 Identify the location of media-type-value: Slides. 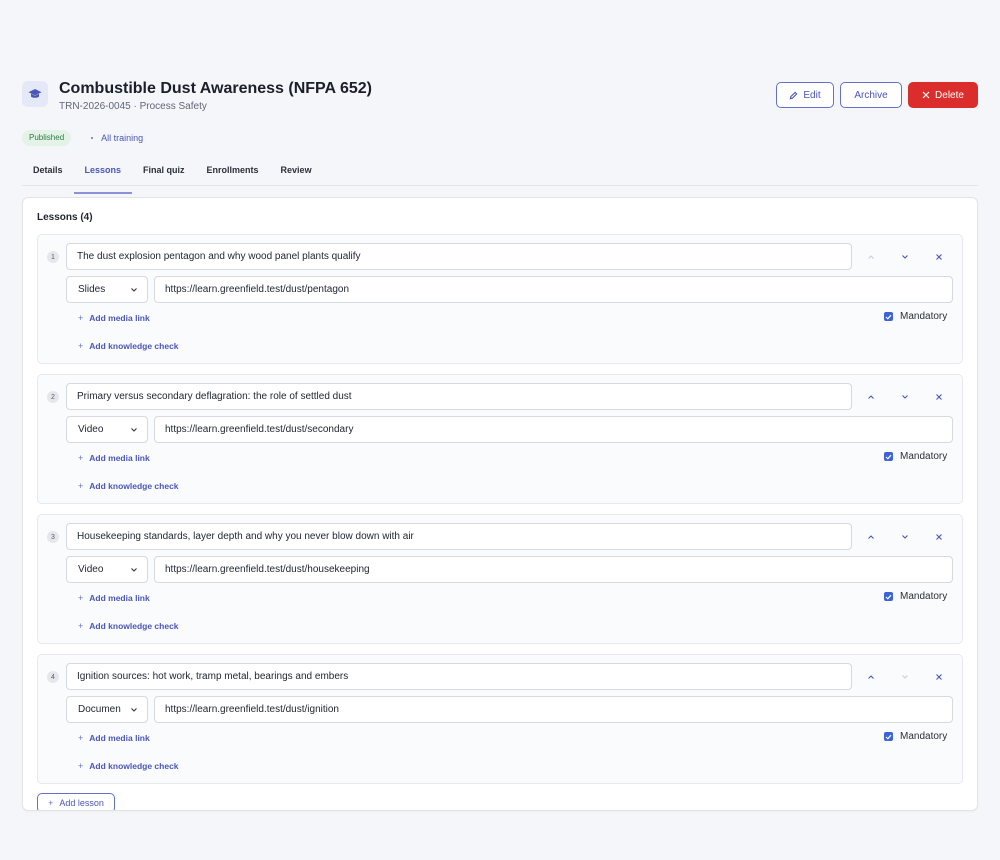
(92, 289).